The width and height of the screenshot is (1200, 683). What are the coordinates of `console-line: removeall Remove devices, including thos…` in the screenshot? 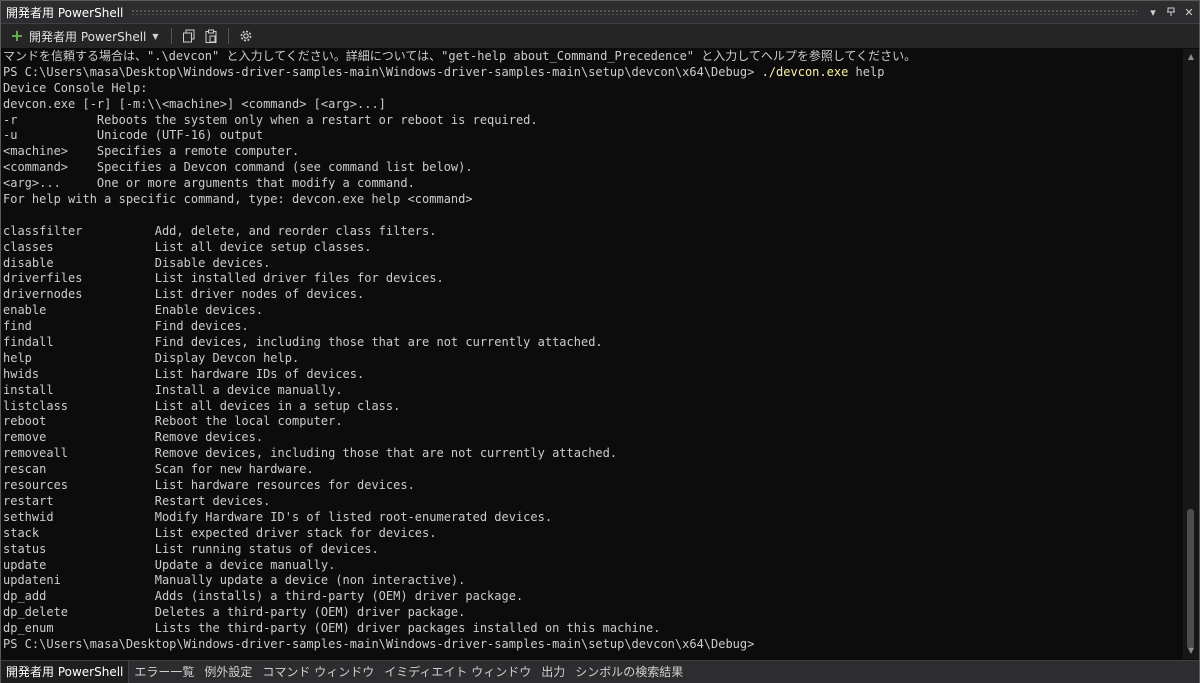 It's located at (310, 453).